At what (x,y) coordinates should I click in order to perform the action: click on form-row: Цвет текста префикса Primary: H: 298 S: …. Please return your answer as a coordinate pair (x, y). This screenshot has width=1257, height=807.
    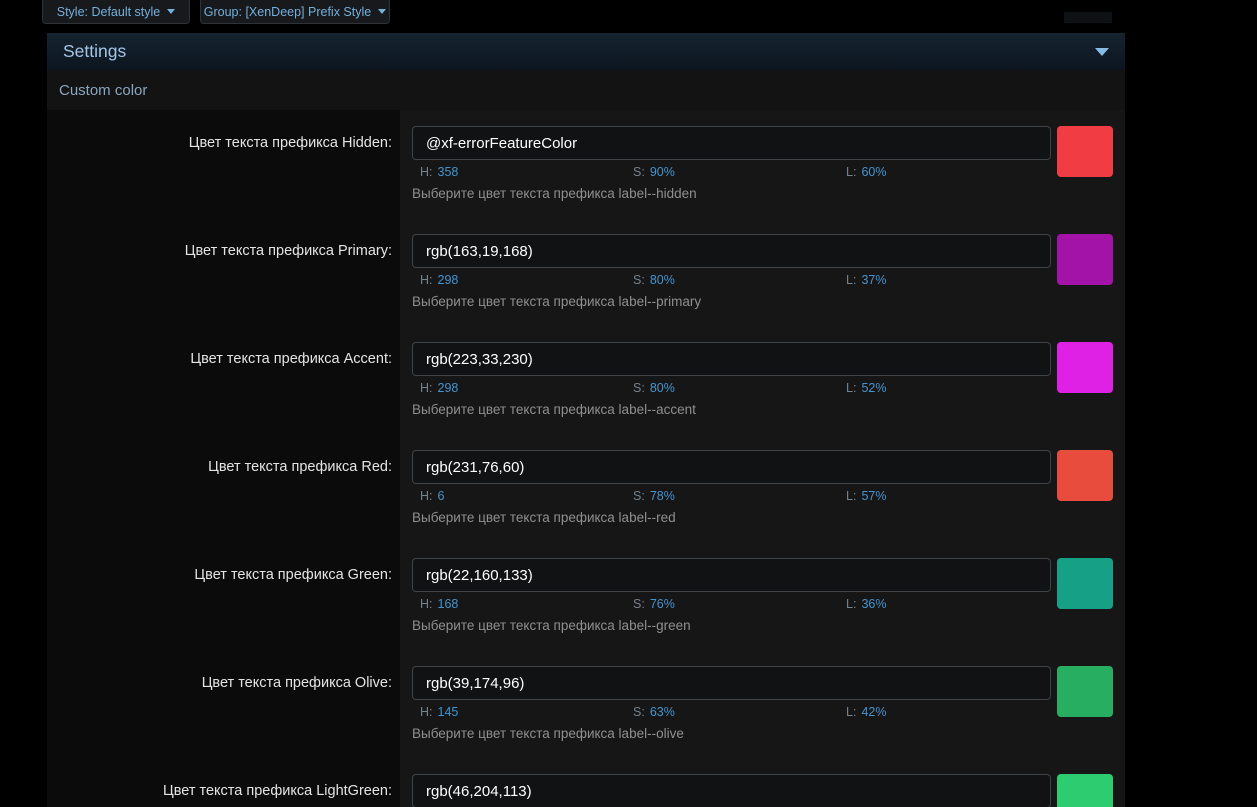
    Looking at the image, I should click on (586, 272).